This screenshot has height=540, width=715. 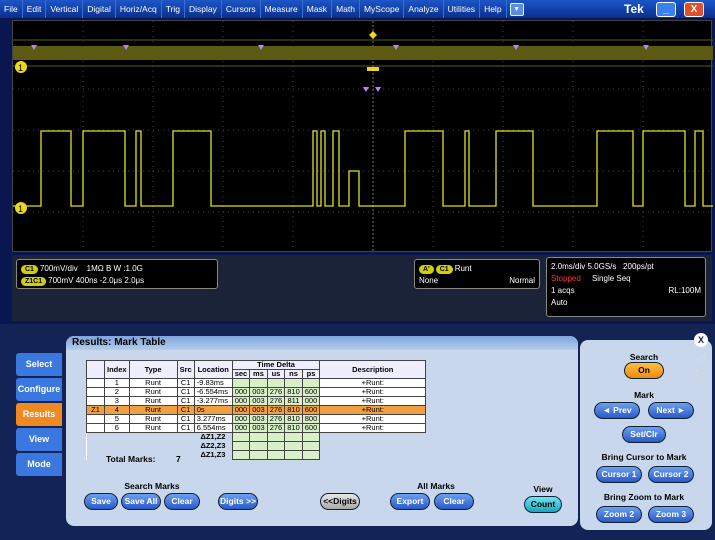 What do you see at coordinates (276, 428) in the screenshot?
I see `cell-us: 276` at bounding box center [276, 428].